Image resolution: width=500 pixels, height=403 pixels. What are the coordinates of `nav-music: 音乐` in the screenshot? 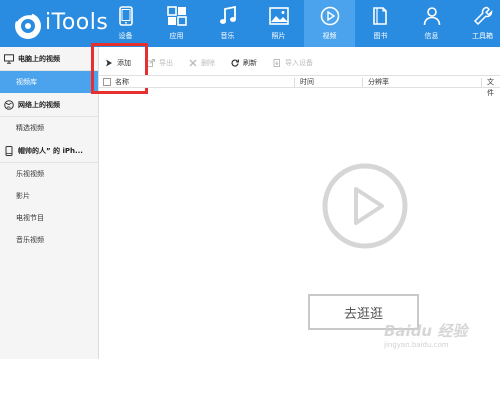 It's located at (227, 23).